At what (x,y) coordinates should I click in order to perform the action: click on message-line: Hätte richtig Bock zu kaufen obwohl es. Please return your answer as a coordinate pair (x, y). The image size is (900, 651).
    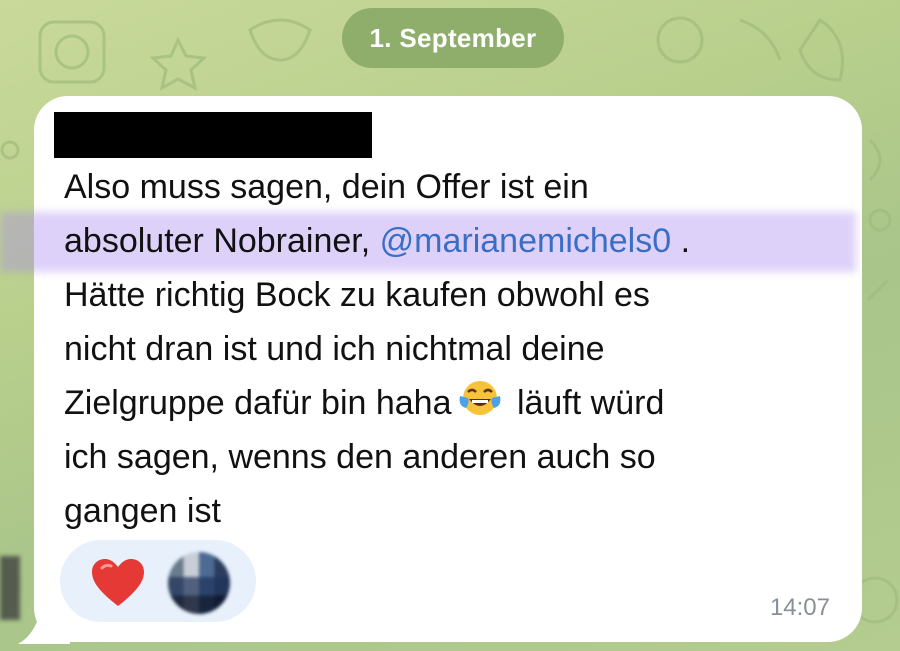
    Looking at the image, I should click on (357, 295).